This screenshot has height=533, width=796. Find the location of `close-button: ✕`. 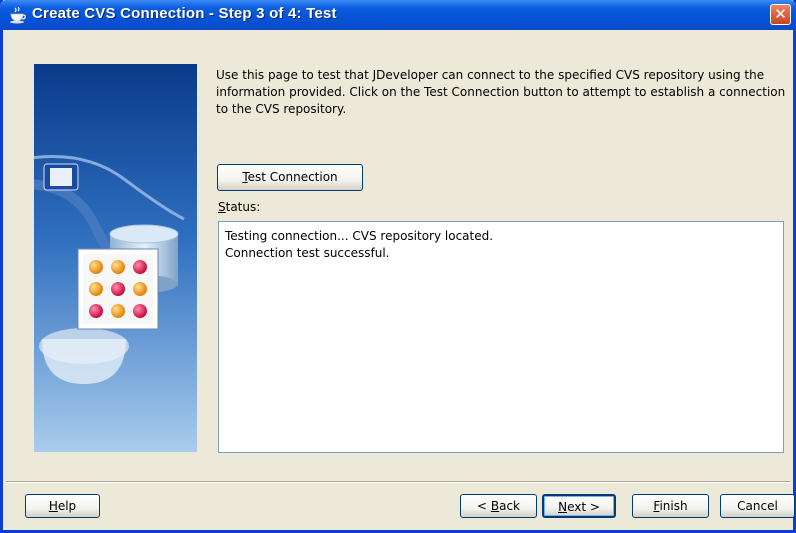

close-button: ✕ is located at coordinates (780, 14).